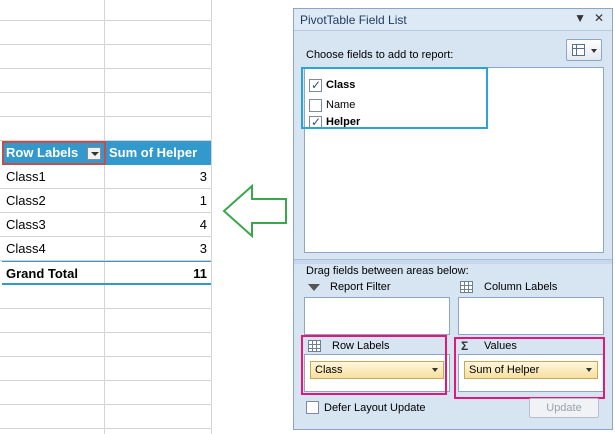  What do you see at coordinates (578, 50) in the screenshot?
I see `layout-icon` at bounding box center [578, 50].